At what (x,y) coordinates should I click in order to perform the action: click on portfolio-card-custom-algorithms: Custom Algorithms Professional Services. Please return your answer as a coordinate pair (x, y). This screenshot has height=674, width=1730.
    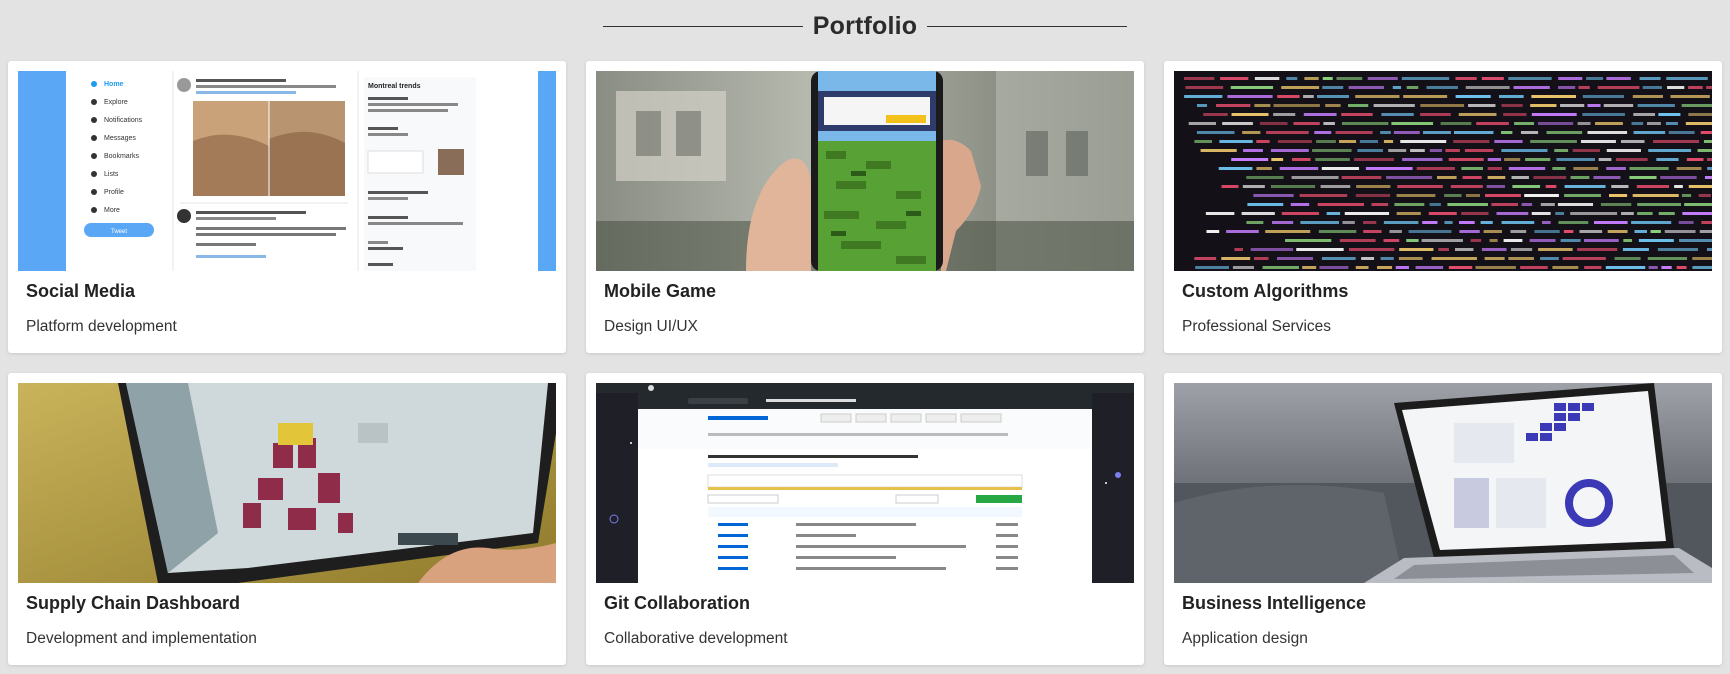
    Looking at the image, I should click on (1443, 207).